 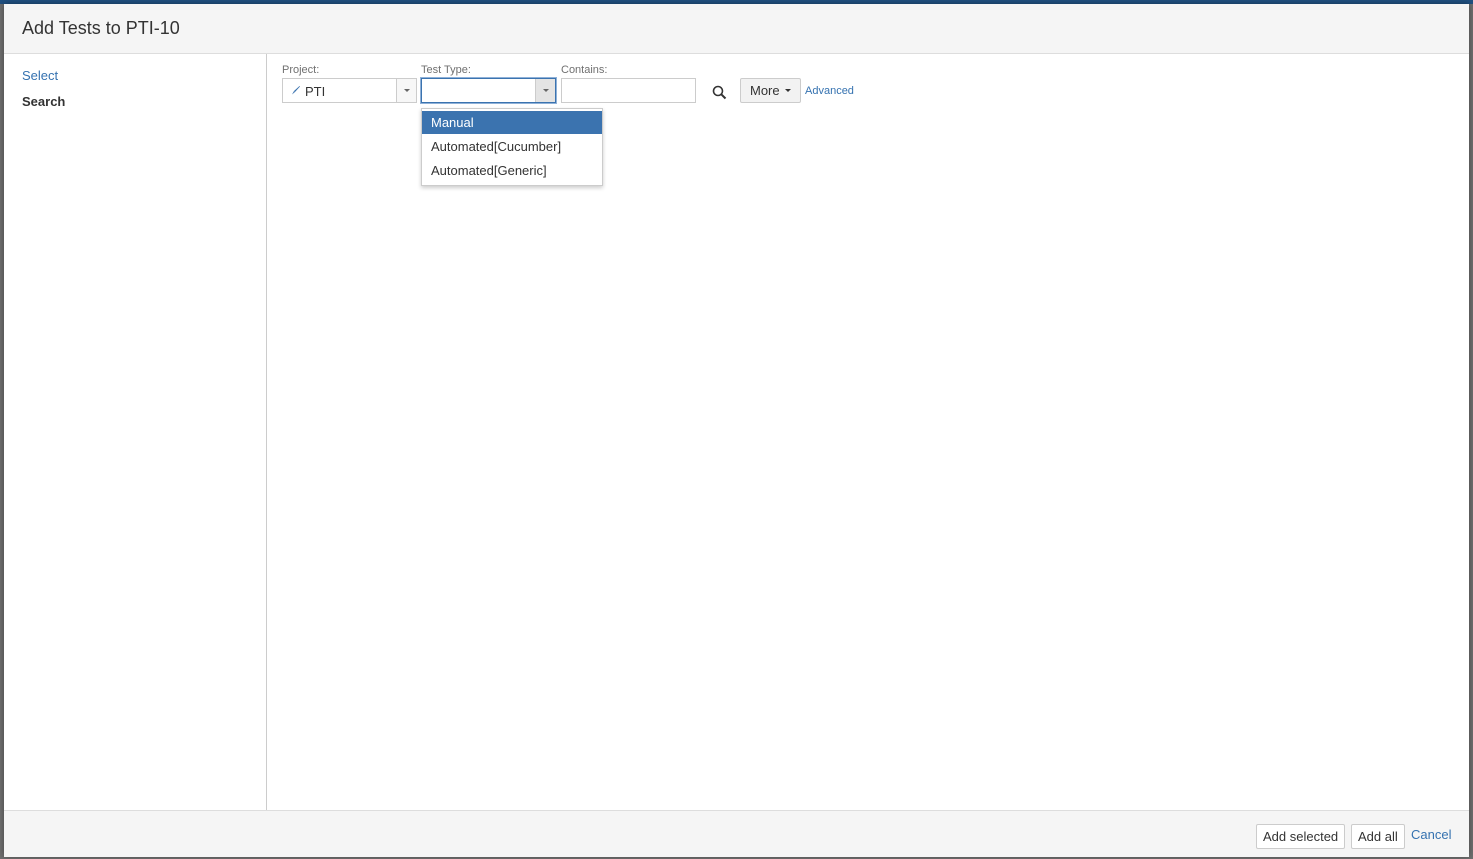 I want to click on more-button-label: More, so click(x=765, y=90).